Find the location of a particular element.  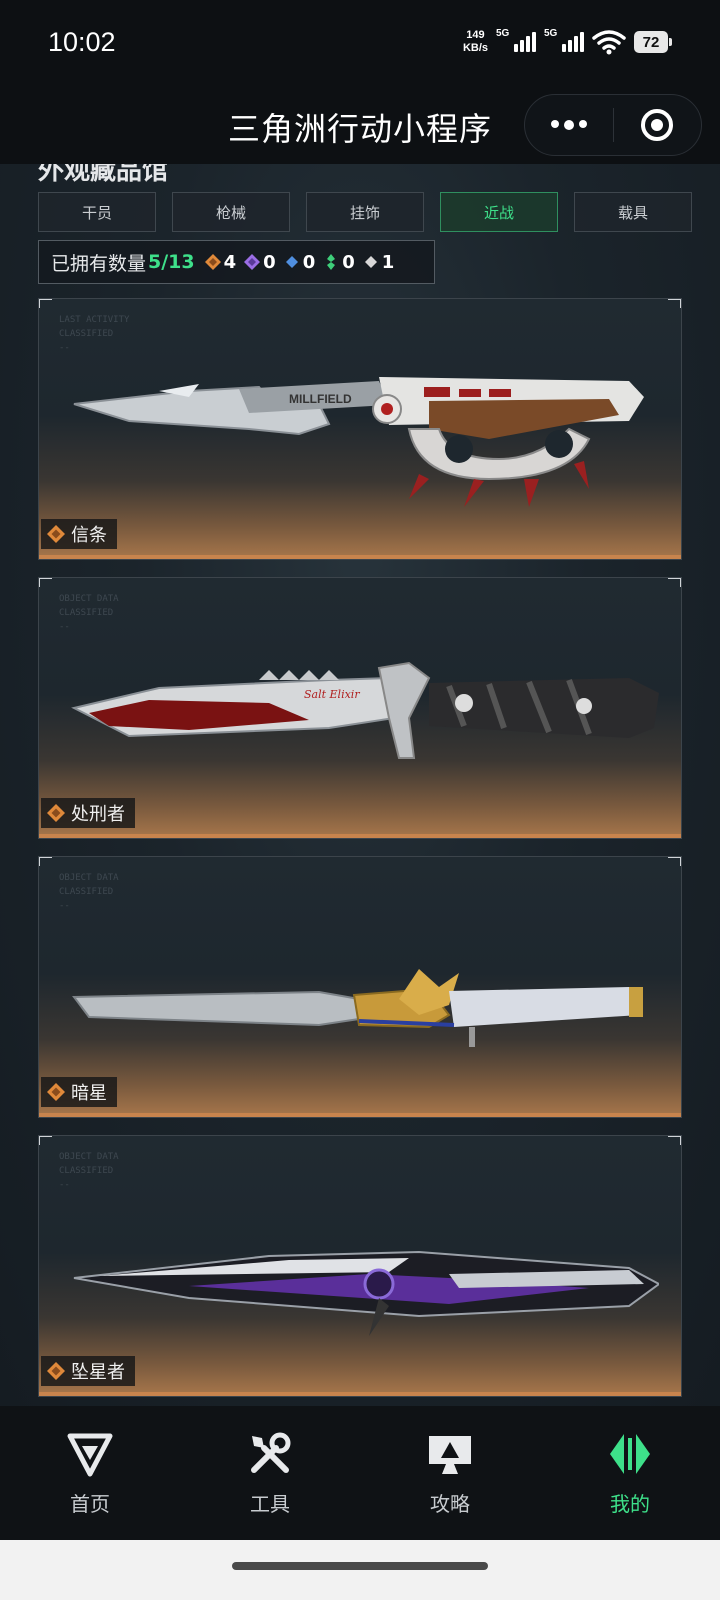

item-card: LAST ACTIVITY CLASSIFIED -- MILLFIELD 信条 is located at coordinates (360, 429).